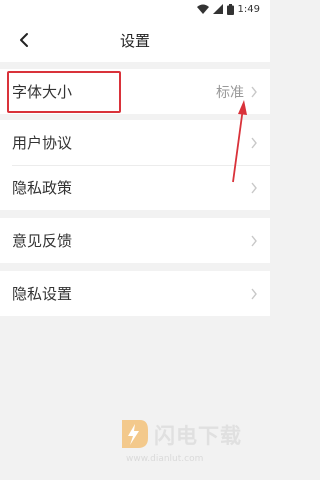 This screenshot has width=320, height=480. Describe the element at coordinates (202, 9) in the screenshot. I see `wifi-icon` at that location.